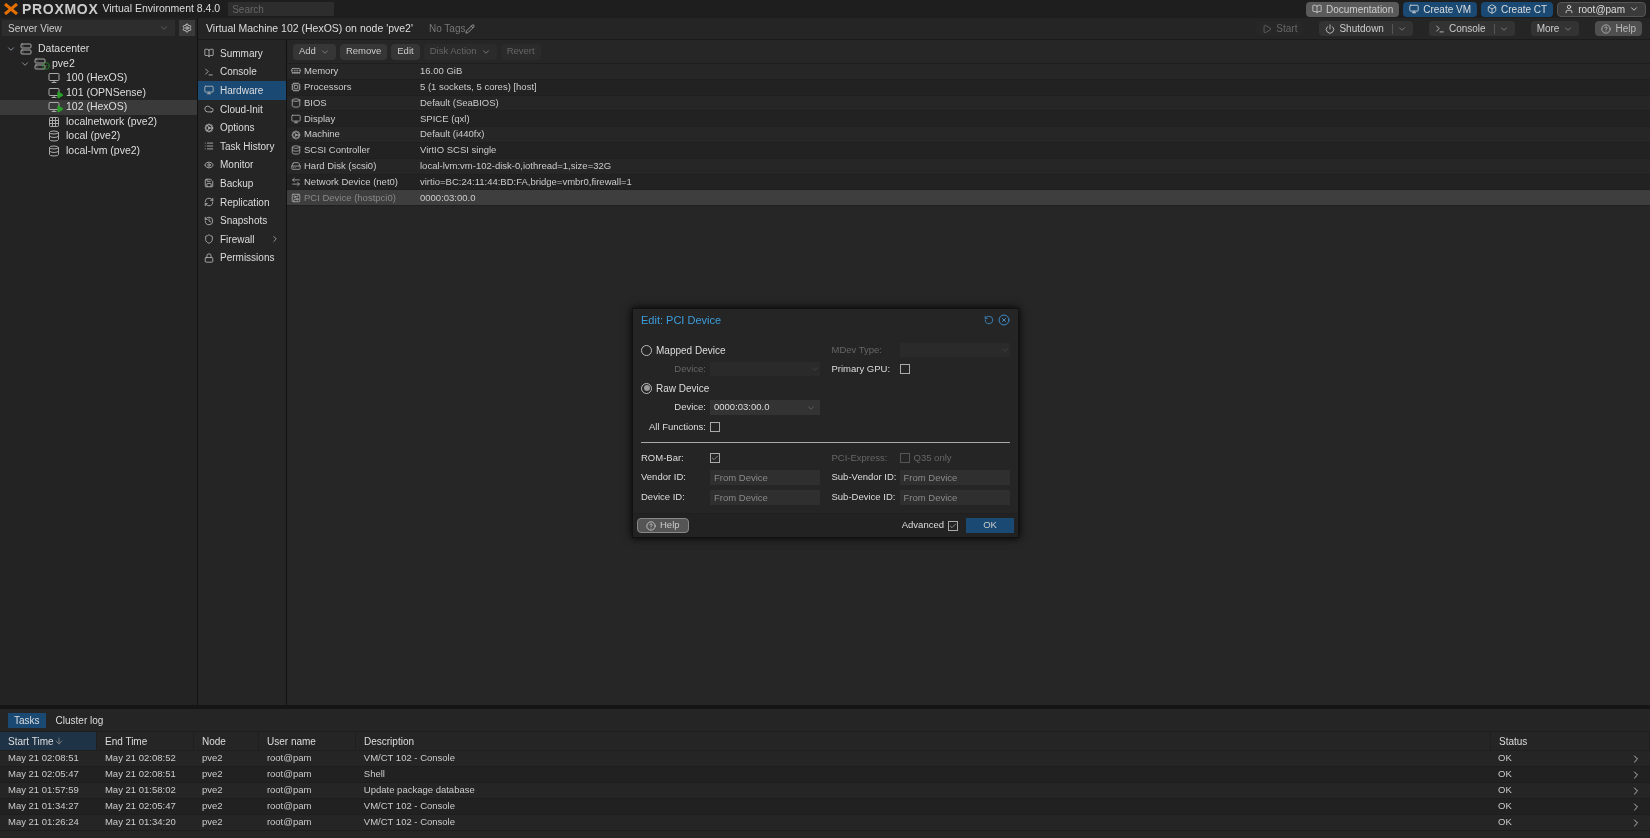 This screenshot has width=1650, height=838. What do you see at coordinates (242, 109) in the screenshot?
I see `nav-item: Cloud-Init` at bounding box center [242, 109].